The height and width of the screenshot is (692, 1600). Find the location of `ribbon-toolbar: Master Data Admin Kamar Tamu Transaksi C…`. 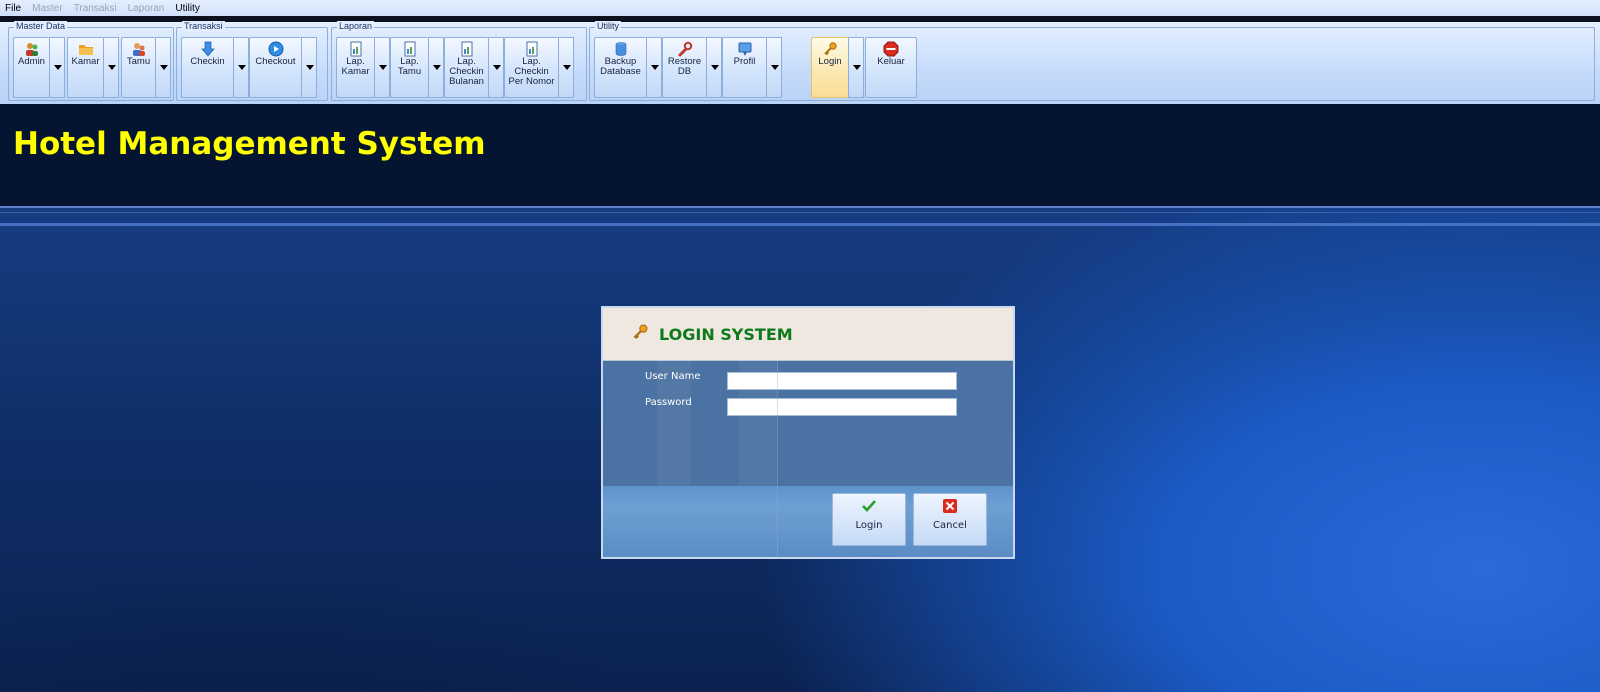

ribbon-toolbar: Master Data Admin Kamar Tamu Transaksi C… is located at coordinates (800, 63).